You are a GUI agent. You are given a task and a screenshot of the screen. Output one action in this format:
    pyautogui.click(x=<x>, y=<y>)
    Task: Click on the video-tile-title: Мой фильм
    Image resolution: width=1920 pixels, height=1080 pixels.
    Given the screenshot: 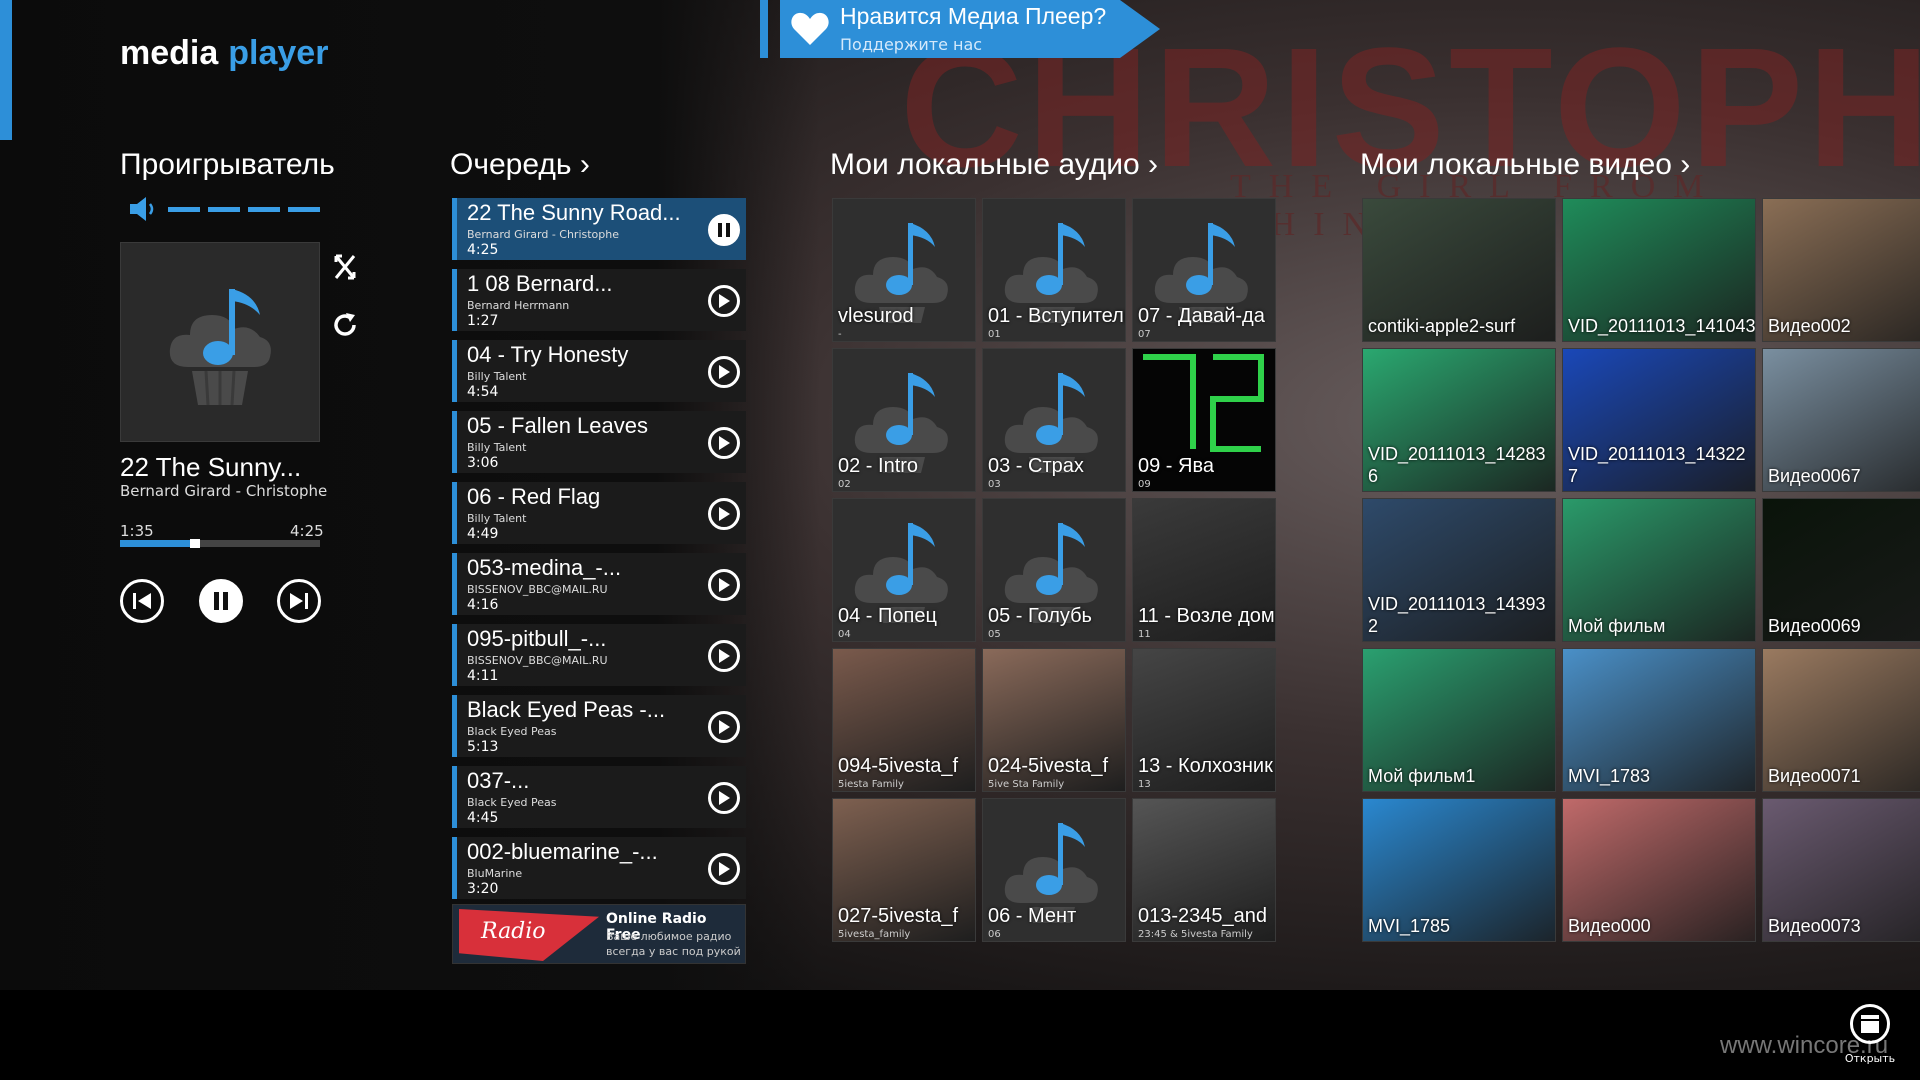 What is the action you would take?
    pyautogui.click(x=1617, y=626)
    